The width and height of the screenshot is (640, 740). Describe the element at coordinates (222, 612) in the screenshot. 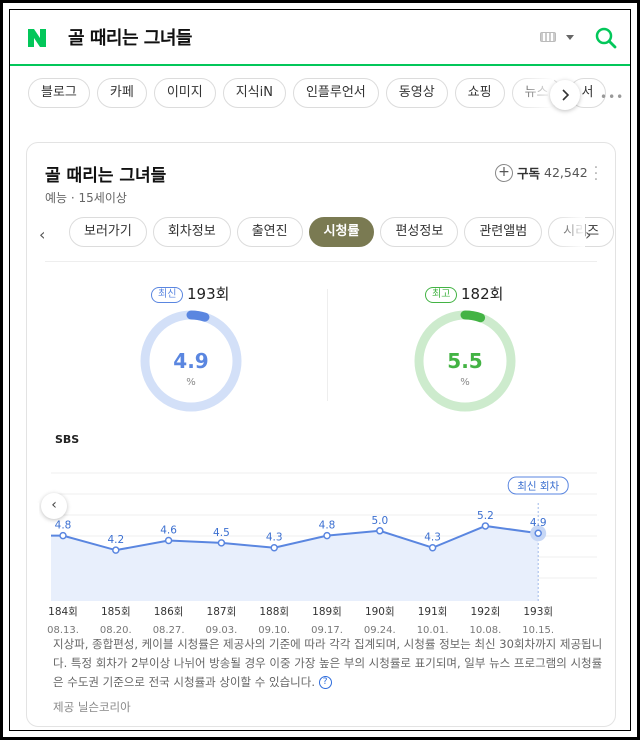

I see `chart-episode-label: 187회` at that location.